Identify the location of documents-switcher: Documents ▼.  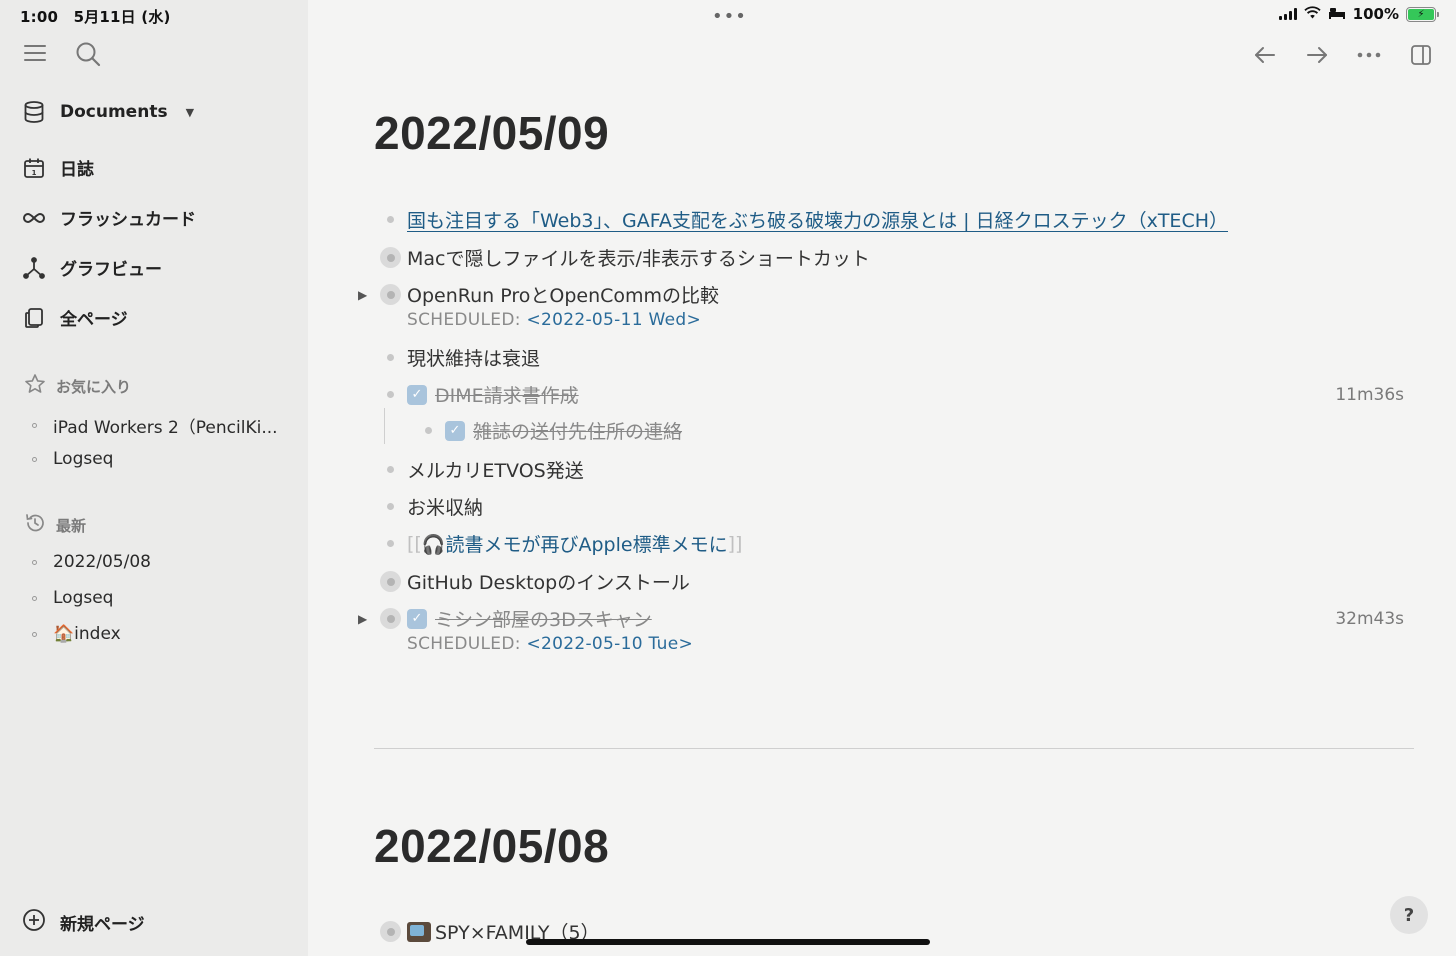
(108, 112).